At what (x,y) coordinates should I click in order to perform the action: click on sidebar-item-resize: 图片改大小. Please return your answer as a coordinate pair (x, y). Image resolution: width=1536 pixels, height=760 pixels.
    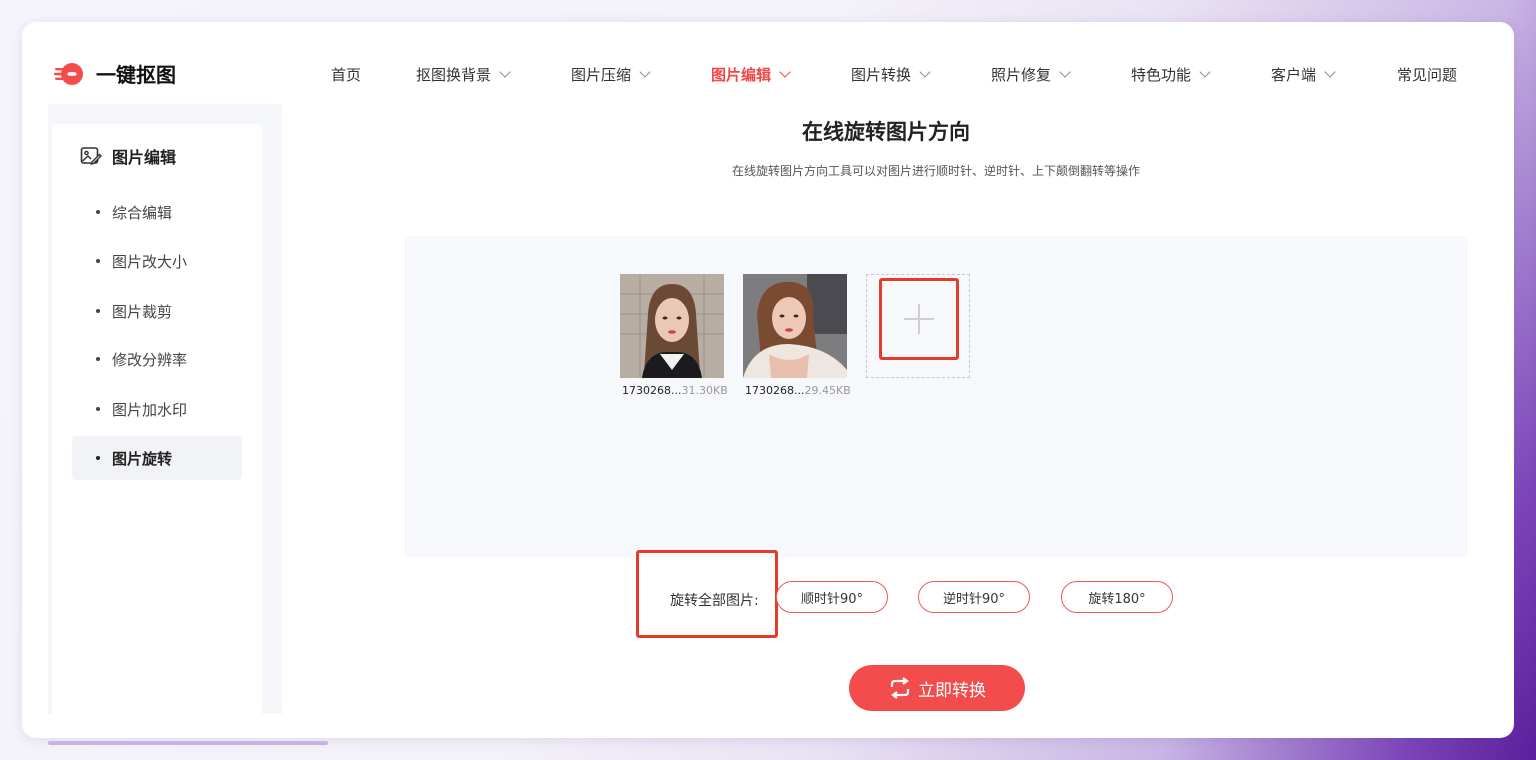
    Looking at the image, I should click on (157, 261).